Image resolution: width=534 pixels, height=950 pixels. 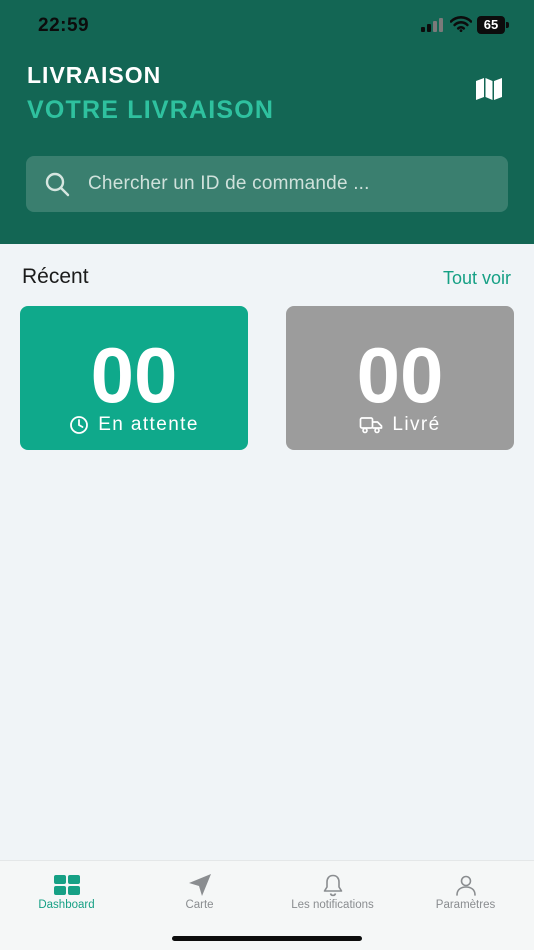 What do you see at coordinates (465, 905) in the screenshot?
I see `tab-settings-label: Paramètres` at bounding box center [465, 905].